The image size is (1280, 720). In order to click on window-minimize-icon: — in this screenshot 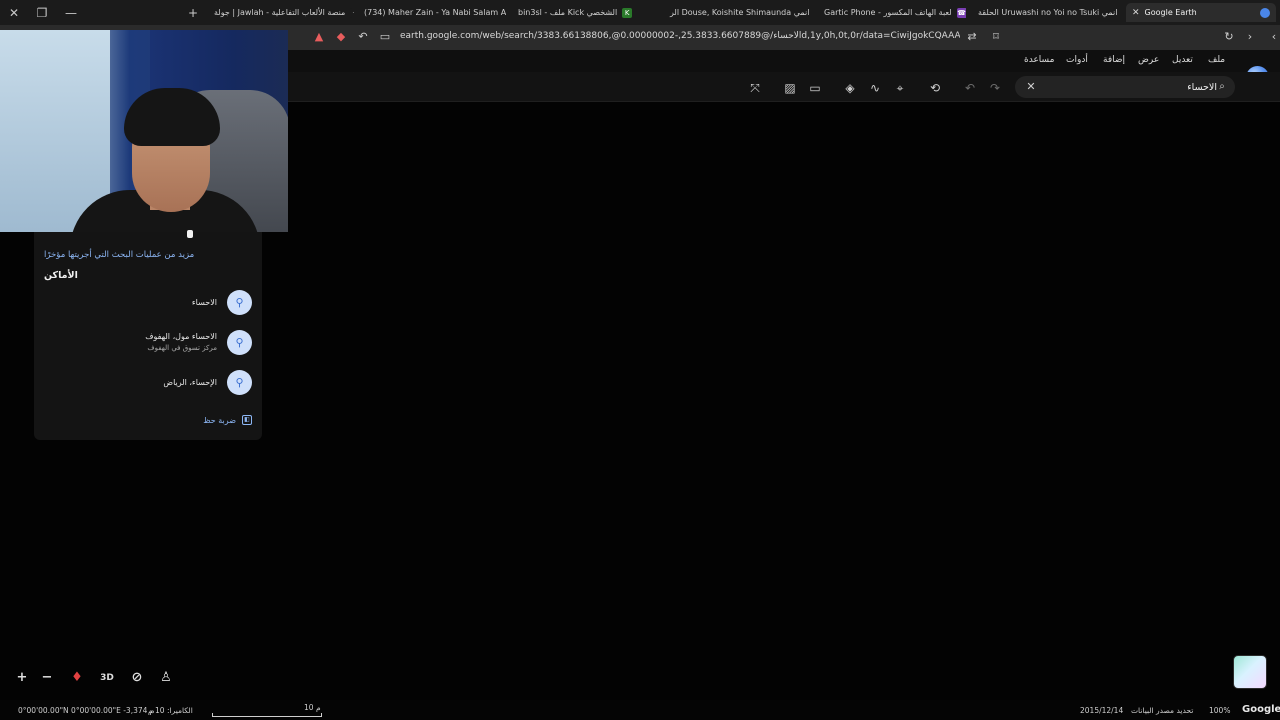, I will do `click(71, 13)`.